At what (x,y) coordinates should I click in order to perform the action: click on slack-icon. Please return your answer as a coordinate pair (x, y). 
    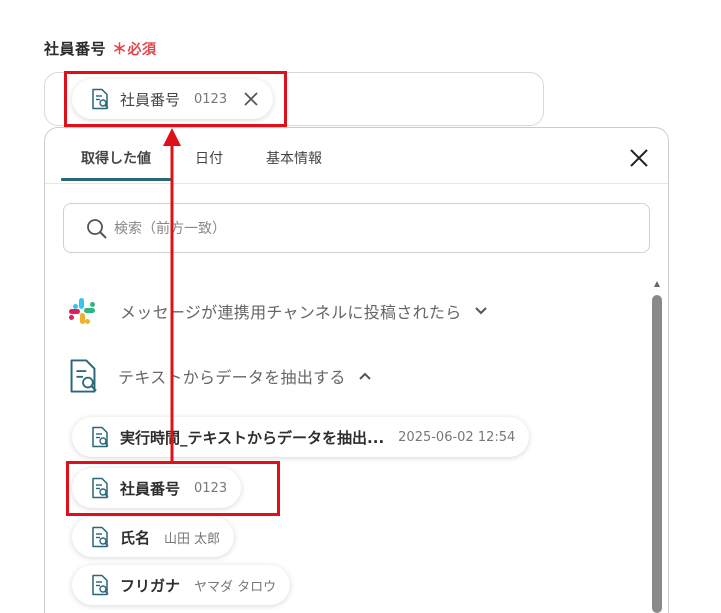
    Looking at the image, I should click on (82, 311).